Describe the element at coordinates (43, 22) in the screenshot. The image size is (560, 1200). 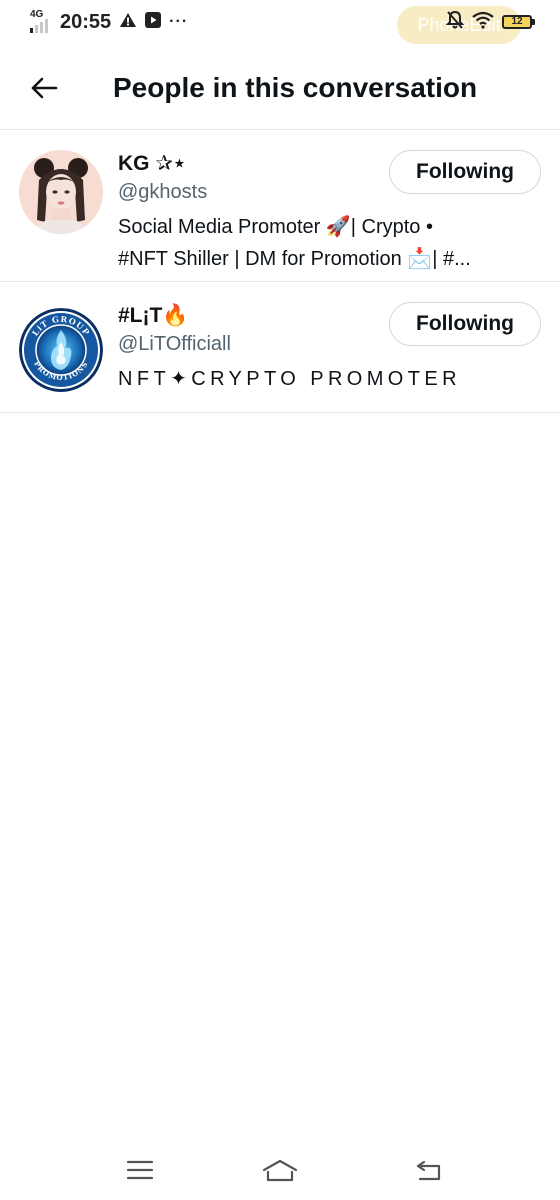
I see `signal-icon: 4G` at that location.